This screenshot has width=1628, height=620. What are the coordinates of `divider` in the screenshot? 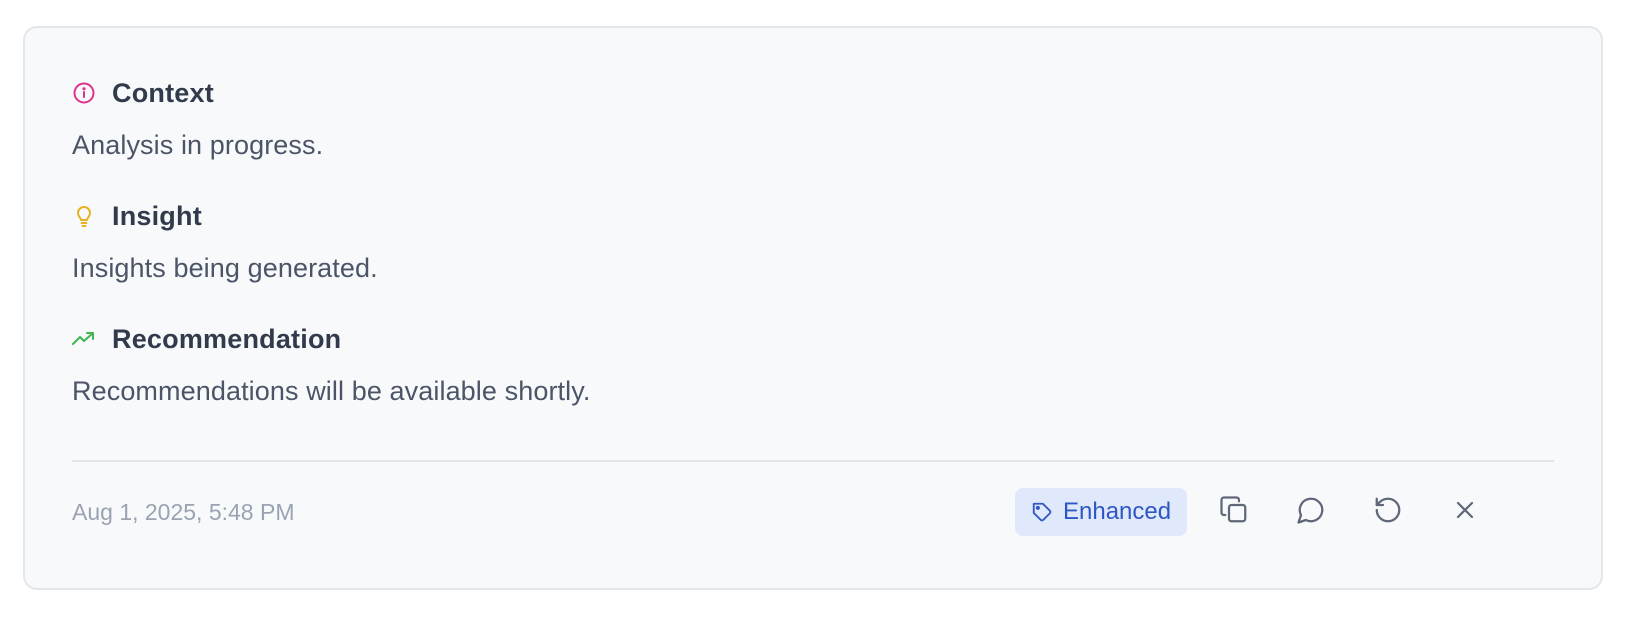 It's located at (813, 461).